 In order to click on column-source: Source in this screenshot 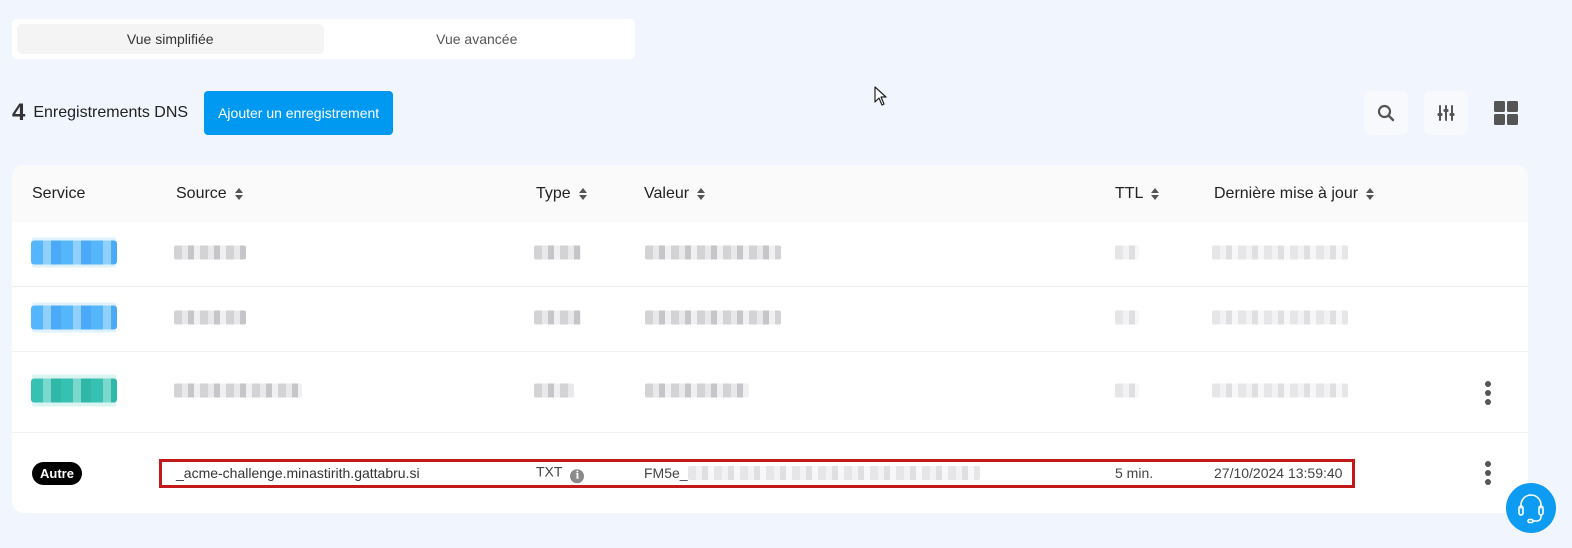, I will do `click(209, 193)`.